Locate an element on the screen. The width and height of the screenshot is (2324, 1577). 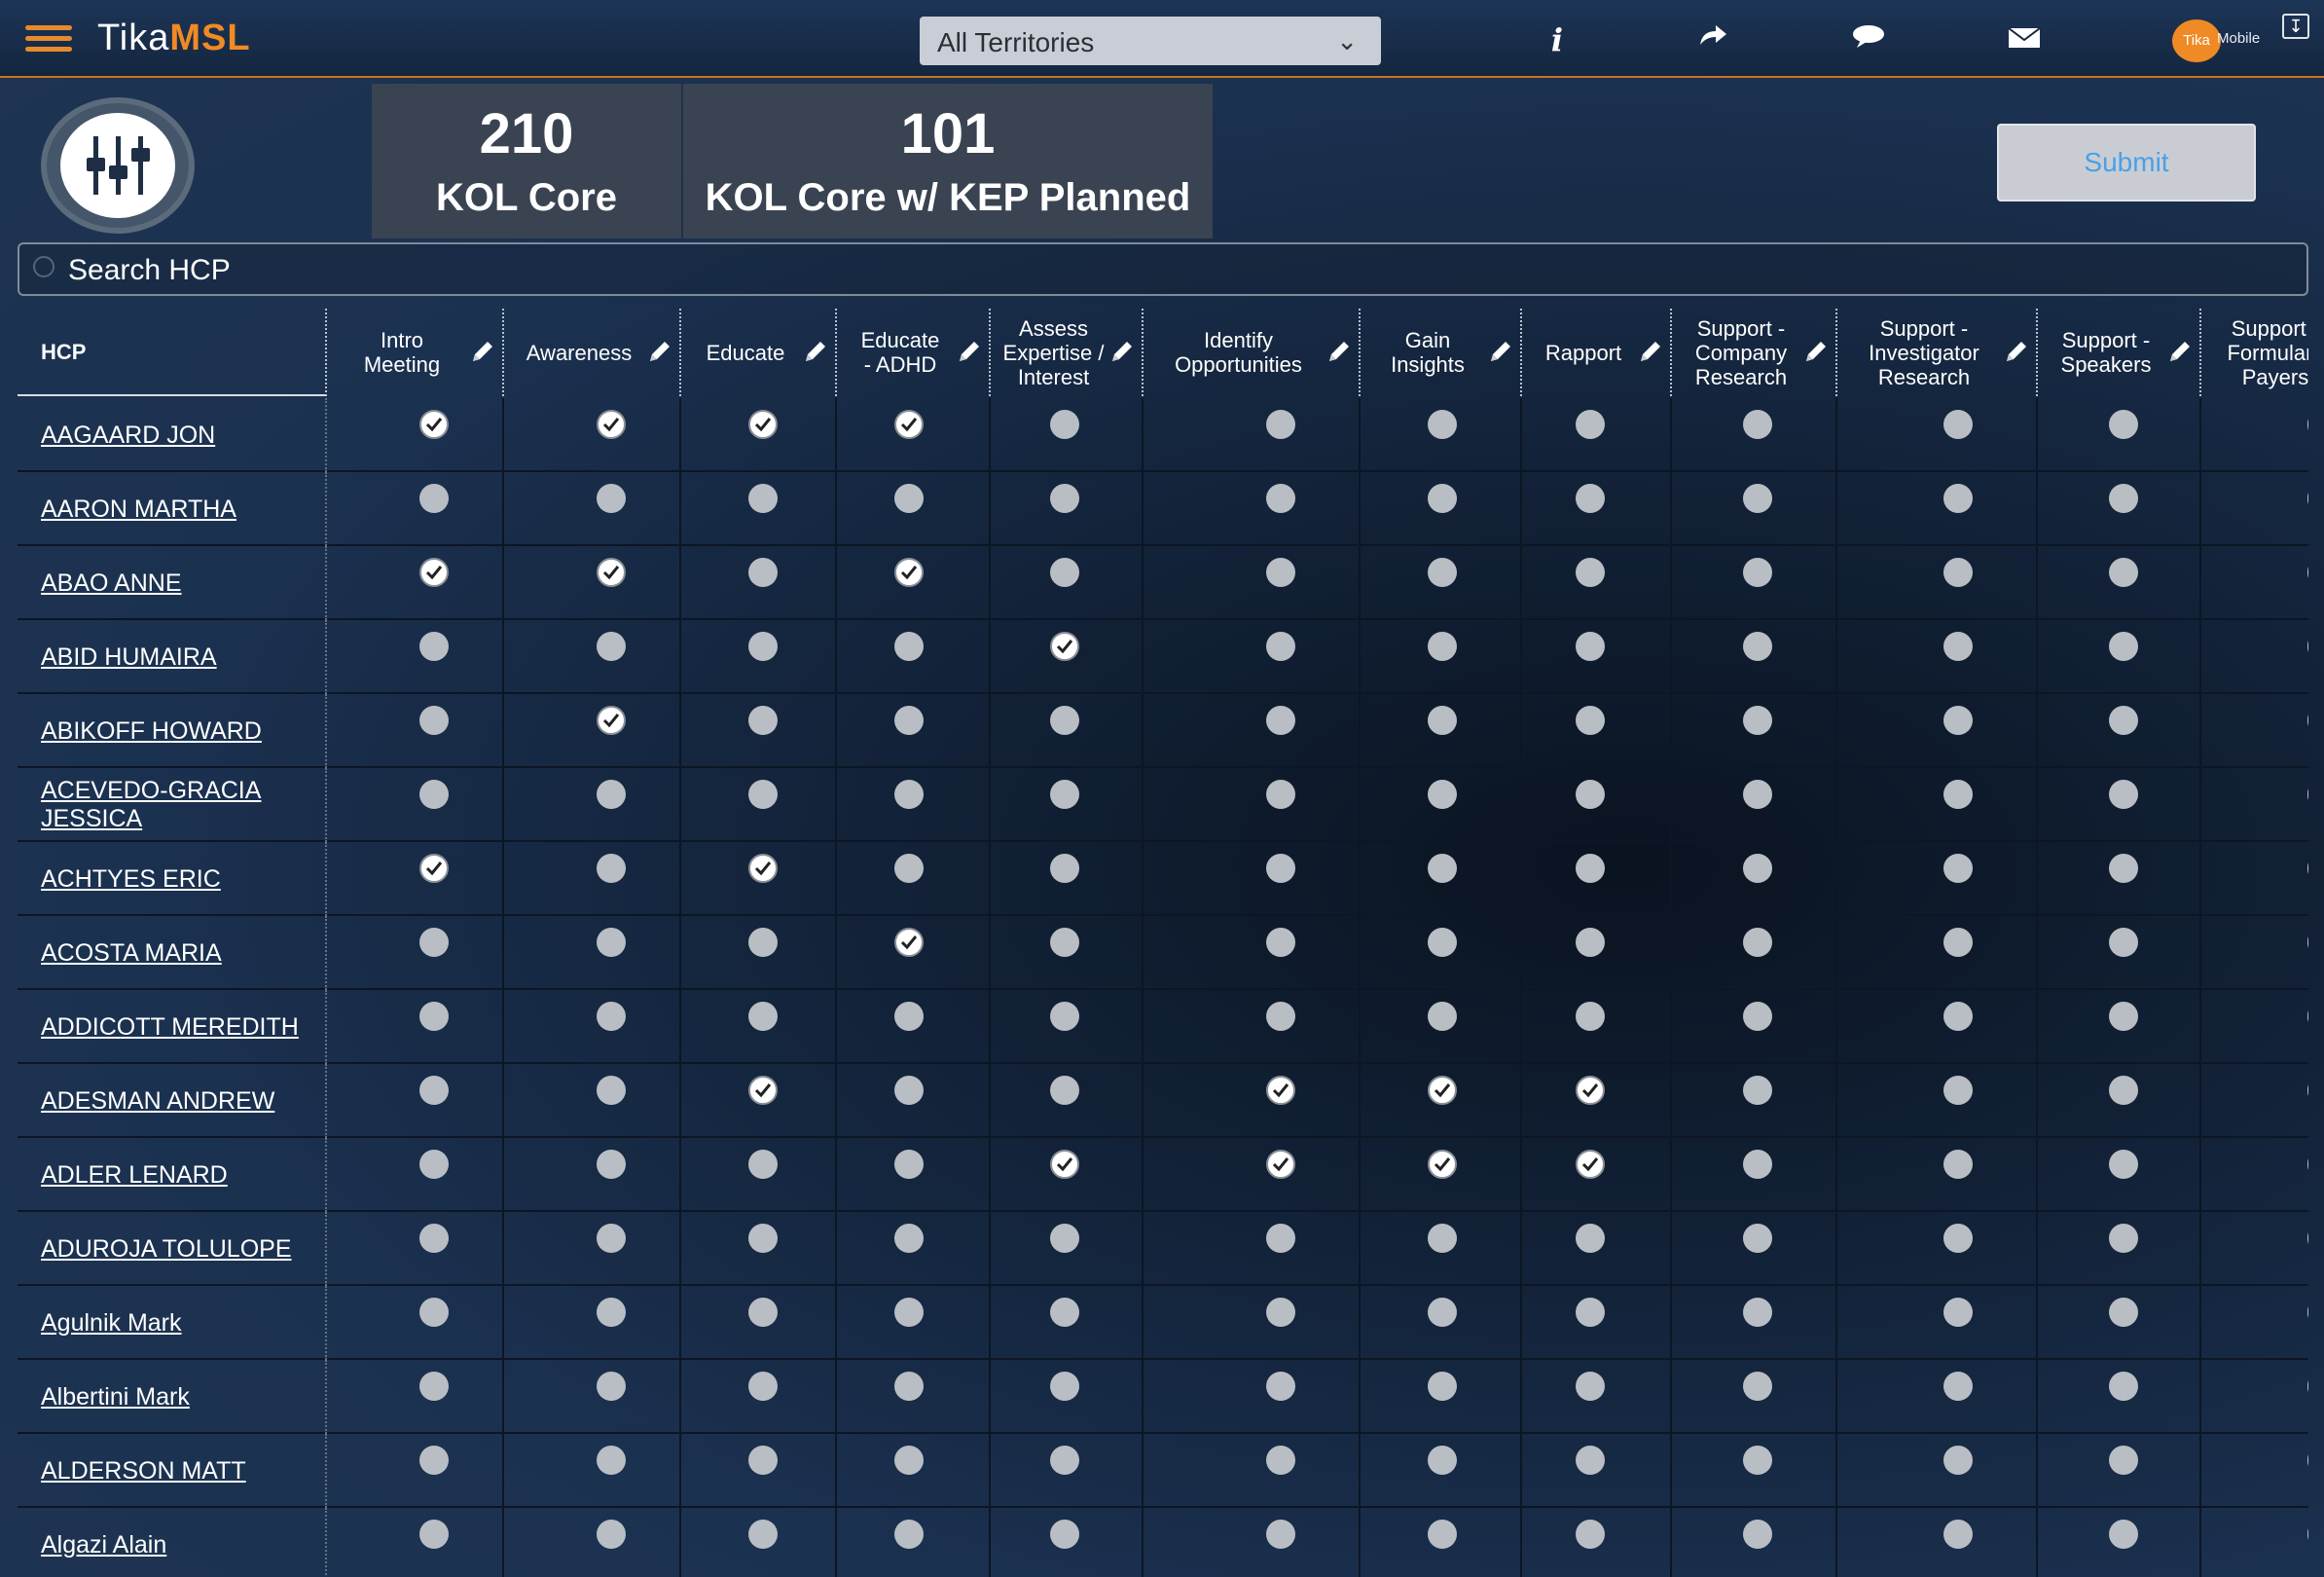
hcp-name-link: ALDERSON MATT is located at coordinates (143, 1471).